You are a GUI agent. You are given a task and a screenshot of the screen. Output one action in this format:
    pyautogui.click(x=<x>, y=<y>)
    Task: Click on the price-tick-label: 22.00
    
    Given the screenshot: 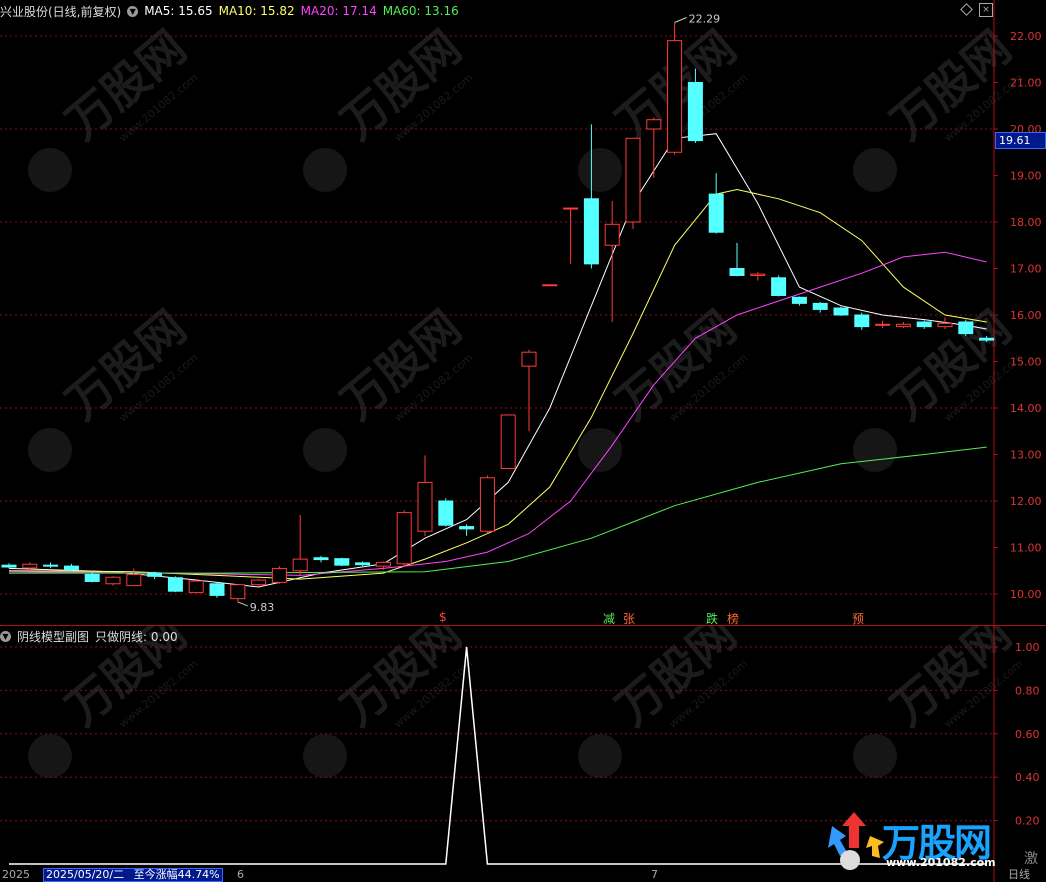 What is the action you would take?
    pyautogui.click(x=1026, y=36)
    